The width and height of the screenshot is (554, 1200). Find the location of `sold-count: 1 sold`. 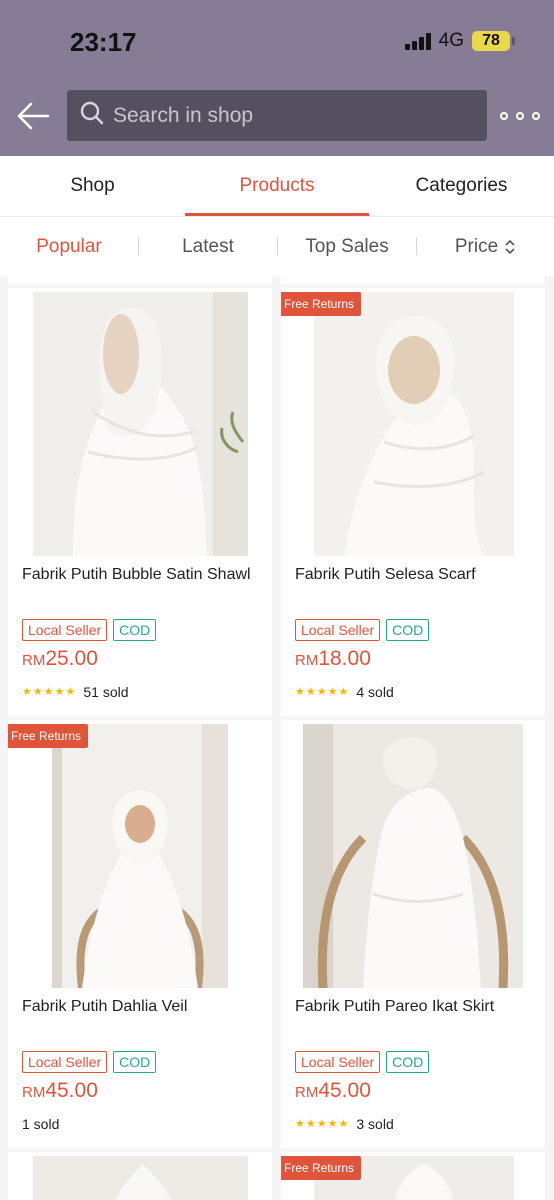

sold-count: 1 sold is located at coordinates (41, 1124).